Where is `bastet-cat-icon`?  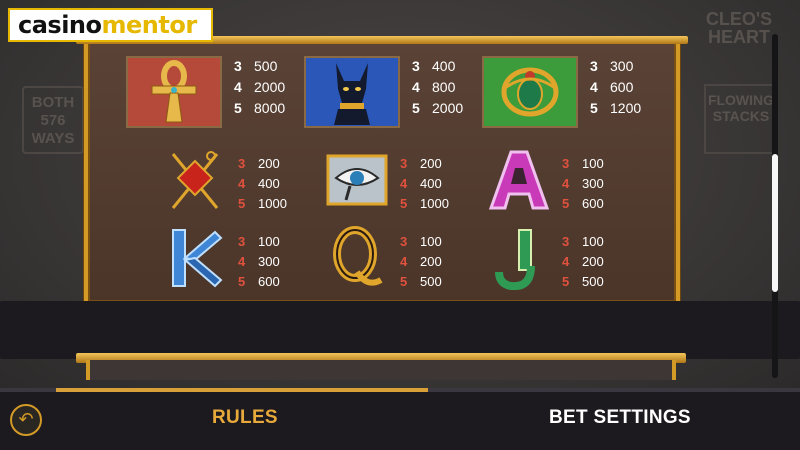
bastet-cat-icon is located at coordinates (352, 92).